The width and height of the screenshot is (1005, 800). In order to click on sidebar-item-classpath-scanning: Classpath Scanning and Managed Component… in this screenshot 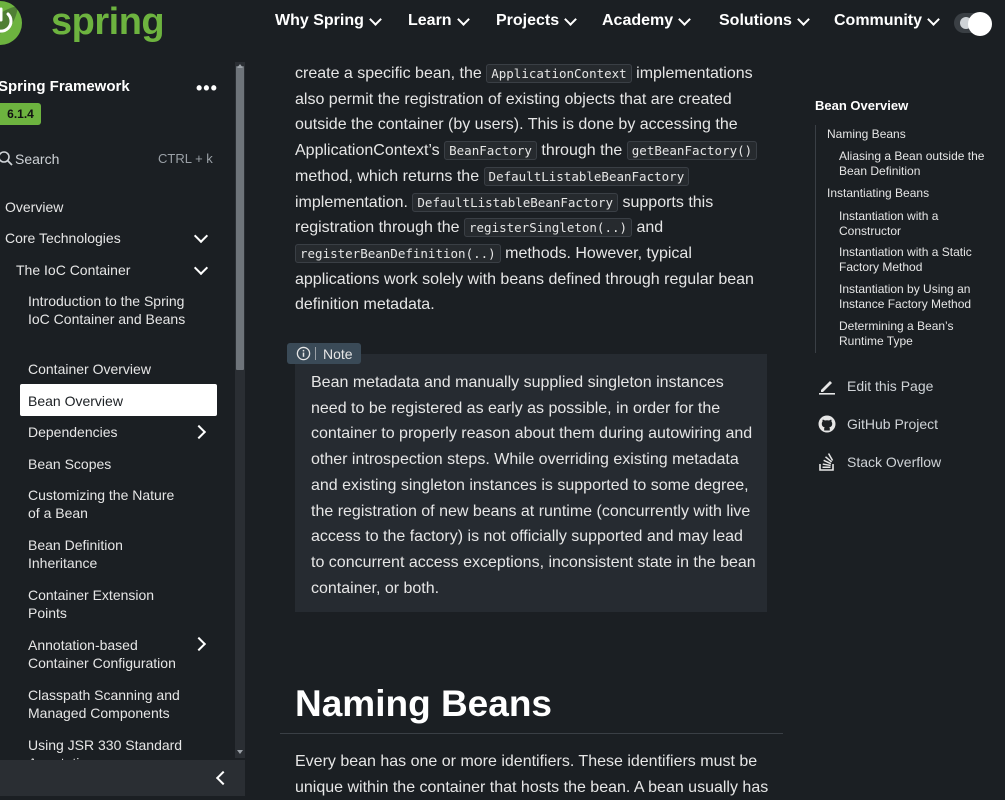, I will do `click(108, 704)`.